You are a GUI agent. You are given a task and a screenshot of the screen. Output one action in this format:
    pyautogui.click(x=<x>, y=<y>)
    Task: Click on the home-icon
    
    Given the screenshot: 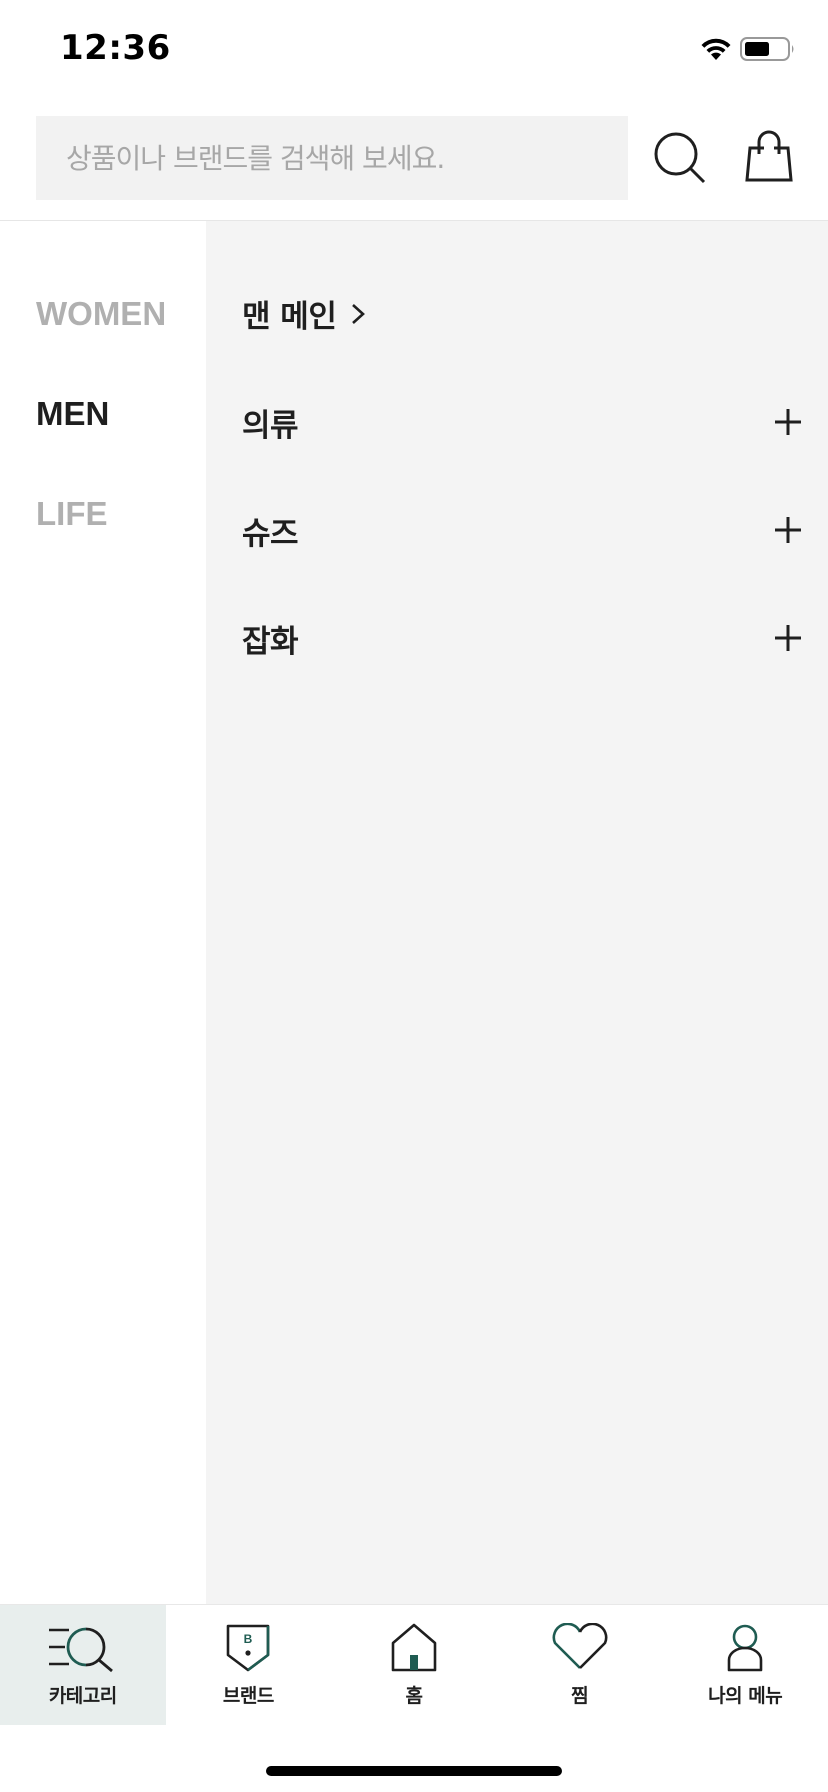 What is the action you would take?
    pyautogui.click(x=414, y=1647)
    